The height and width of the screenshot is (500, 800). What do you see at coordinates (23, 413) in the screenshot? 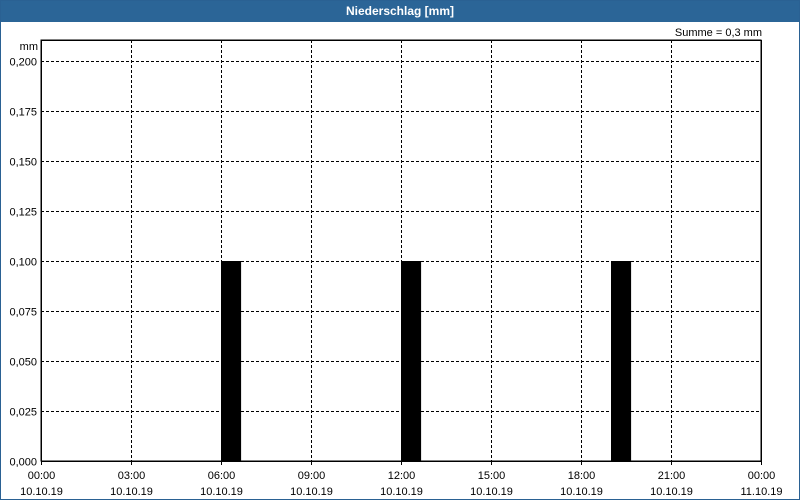
I see `y-tick-label: 0,025` at bounding box center [23, 413].